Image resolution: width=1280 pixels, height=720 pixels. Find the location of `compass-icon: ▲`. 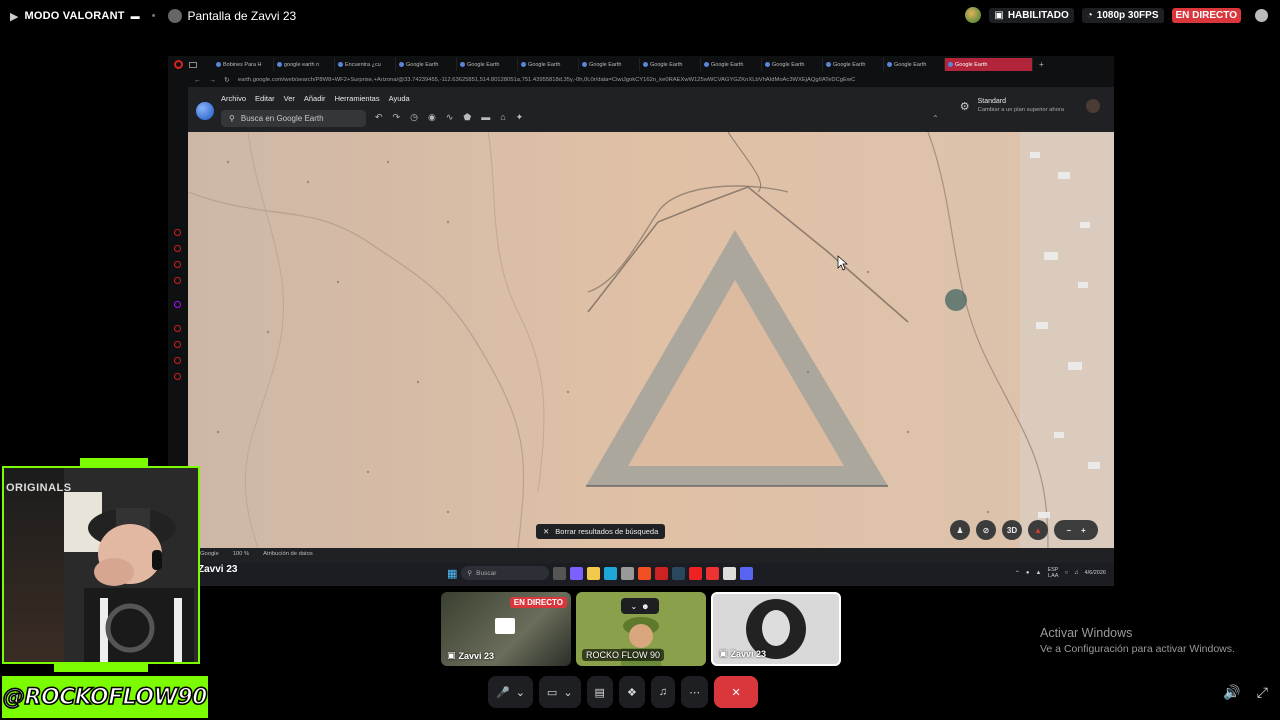

compass-icon: ▲ is located at coordinates (1038, 530).